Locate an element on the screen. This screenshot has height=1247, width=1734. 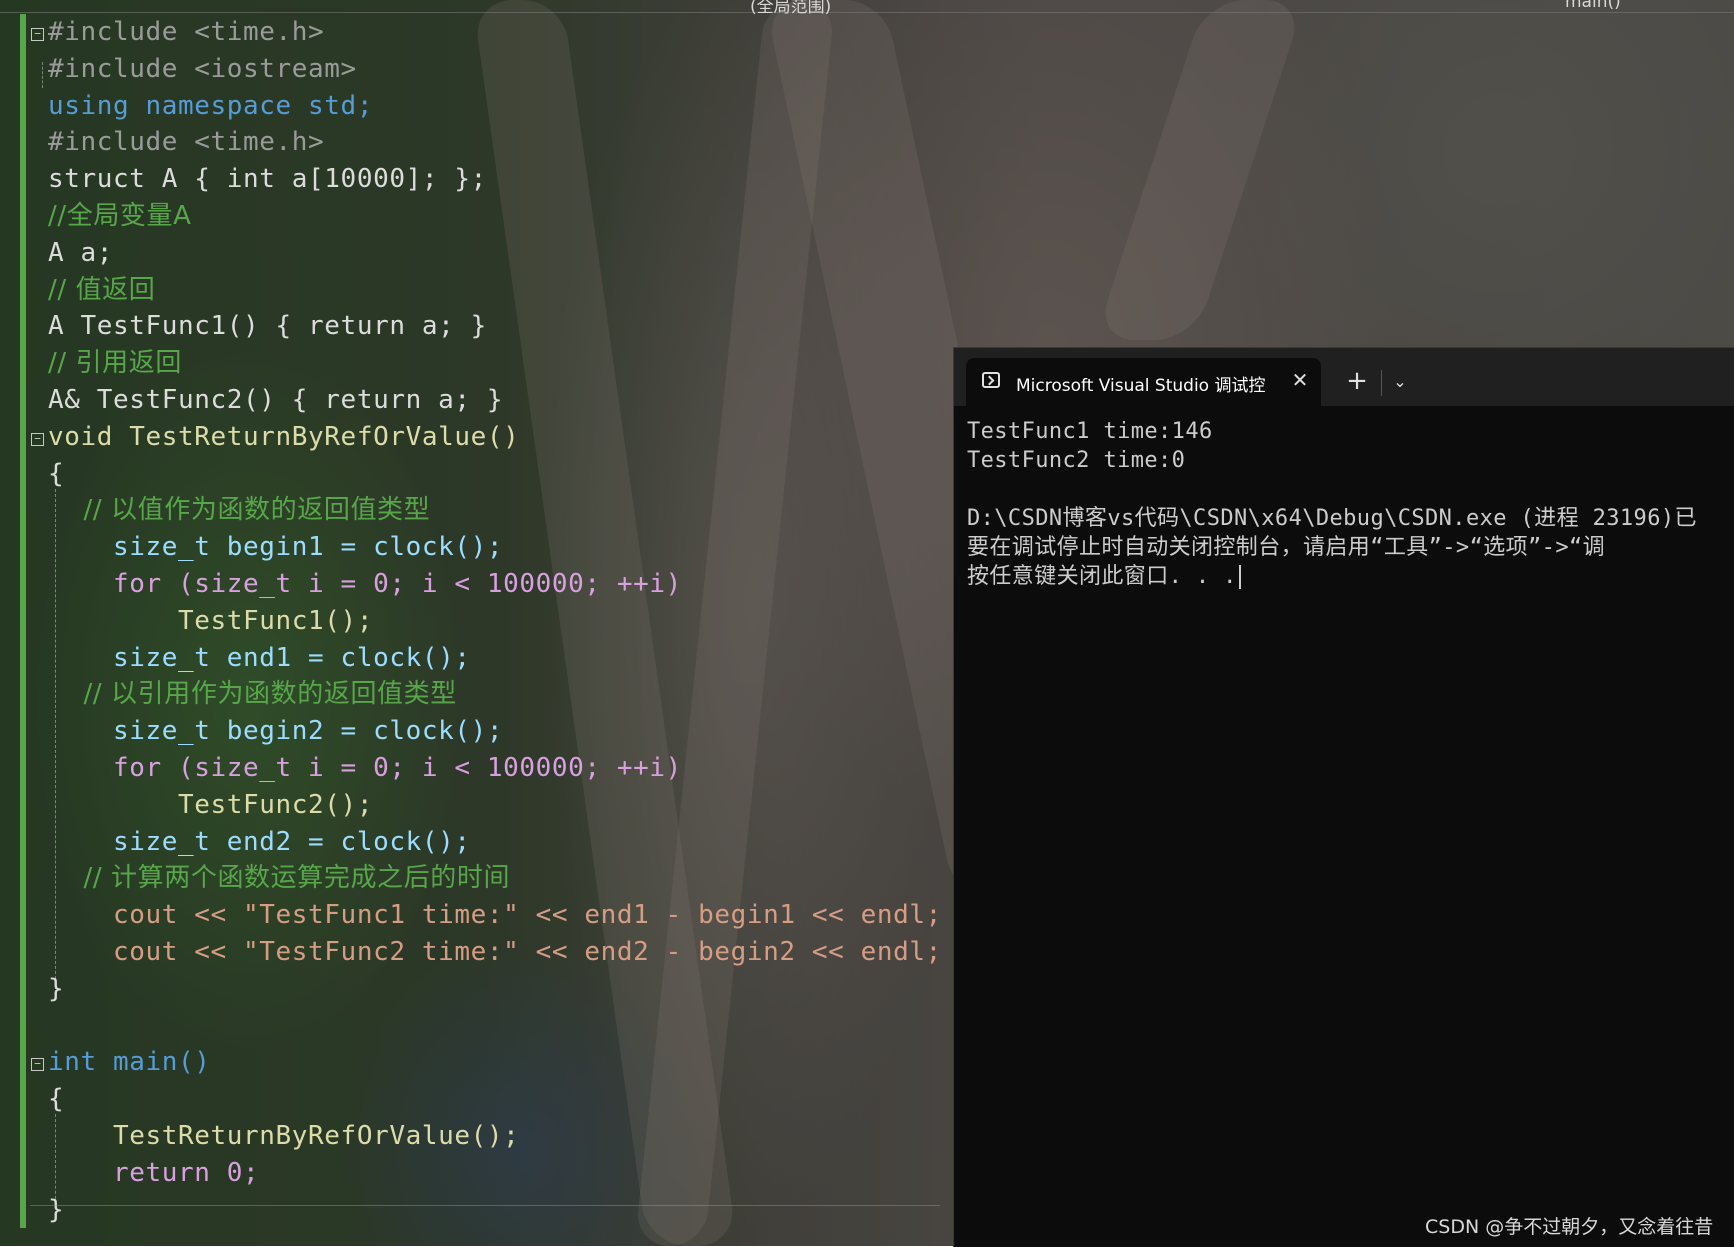
terminal-titlebar: Microsoft Visual Studio 调试控制台 ✕ + ⌄ is located at coordinates (1344, 377).